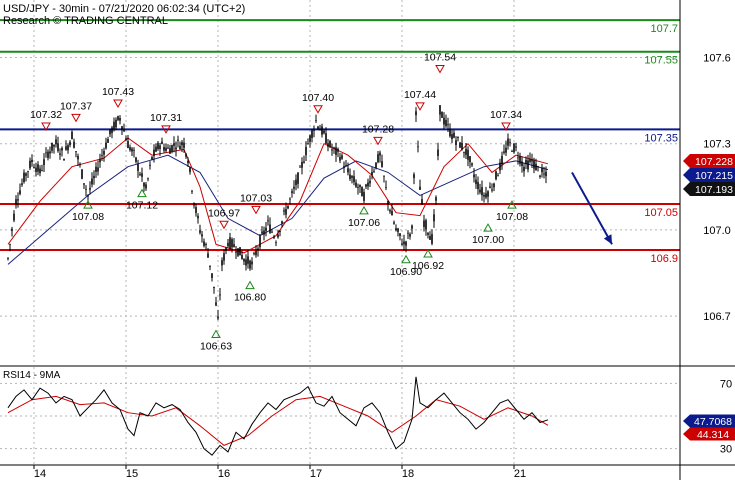 Image resolution: width=735 pixels, height=485 pixels. I want to click on swing-high-label: 107.54, so click(440, 58).